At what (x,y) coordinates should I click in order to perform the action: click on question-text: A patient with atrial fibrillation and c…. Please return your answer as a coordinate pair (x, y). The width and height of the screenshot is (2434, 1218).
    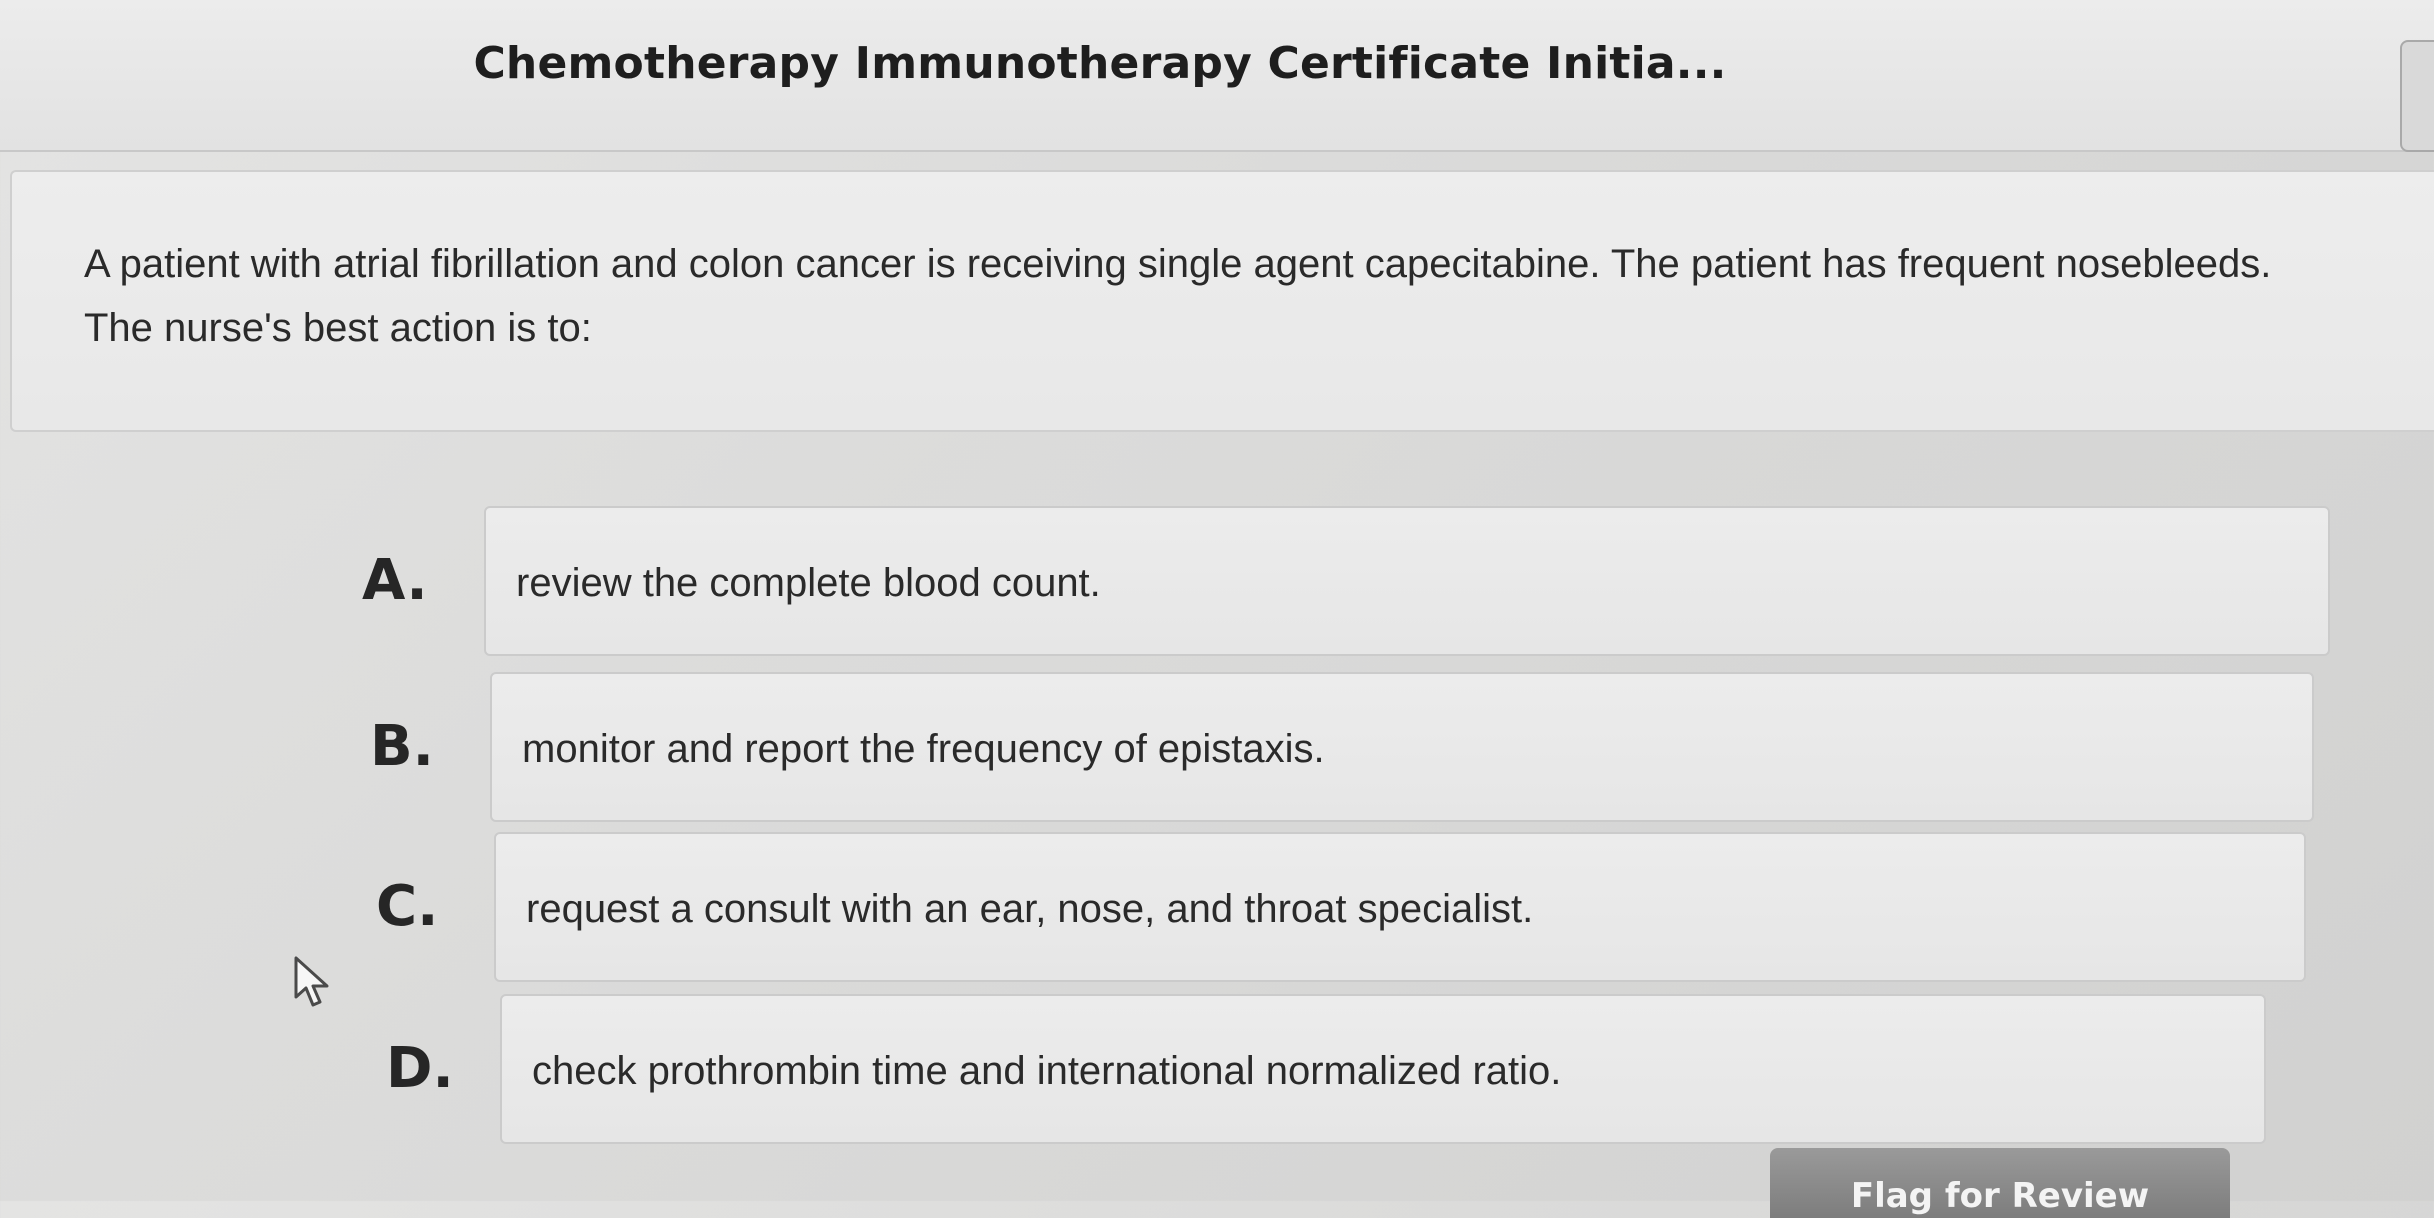
    Looking at the image, I should click on (1178, 296).